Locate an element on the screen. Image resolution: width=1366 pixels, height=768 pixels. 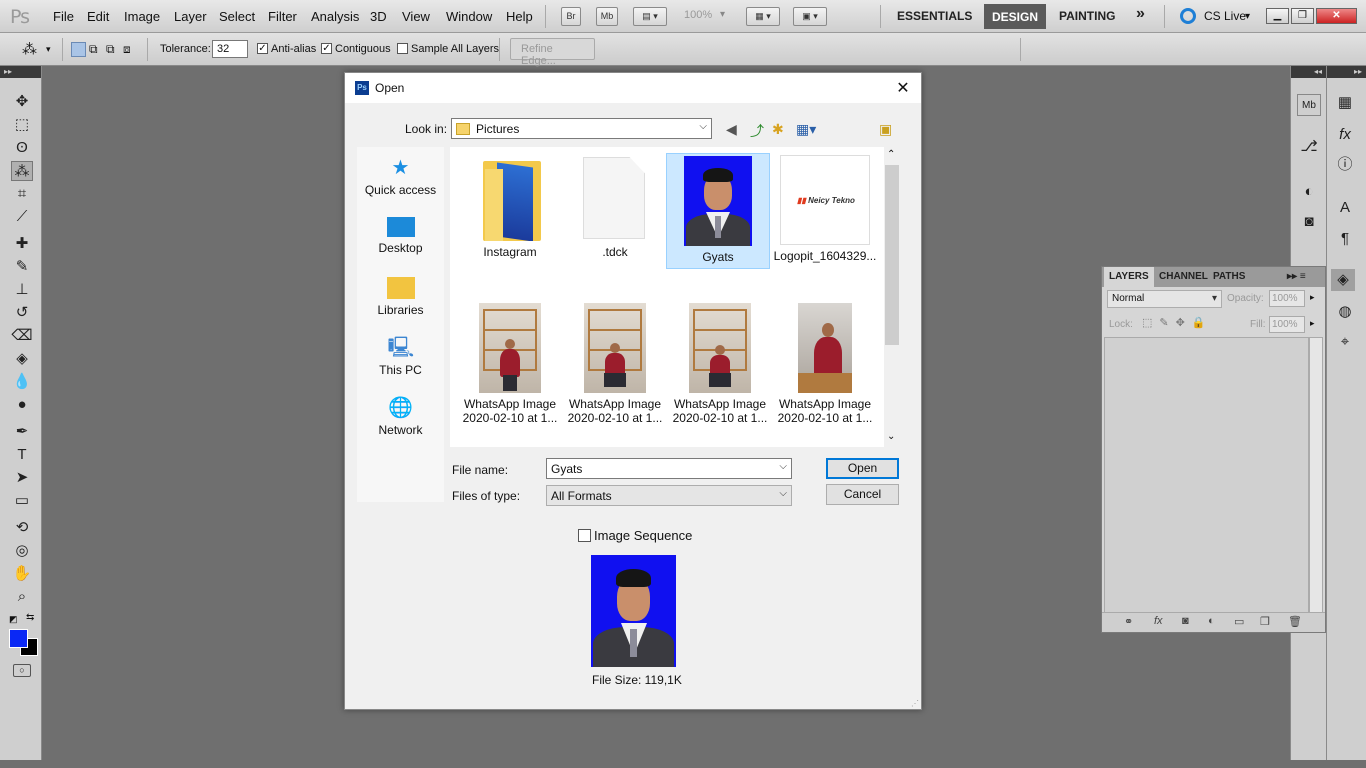
menu-help: Help is located at coordinates (519, 16).